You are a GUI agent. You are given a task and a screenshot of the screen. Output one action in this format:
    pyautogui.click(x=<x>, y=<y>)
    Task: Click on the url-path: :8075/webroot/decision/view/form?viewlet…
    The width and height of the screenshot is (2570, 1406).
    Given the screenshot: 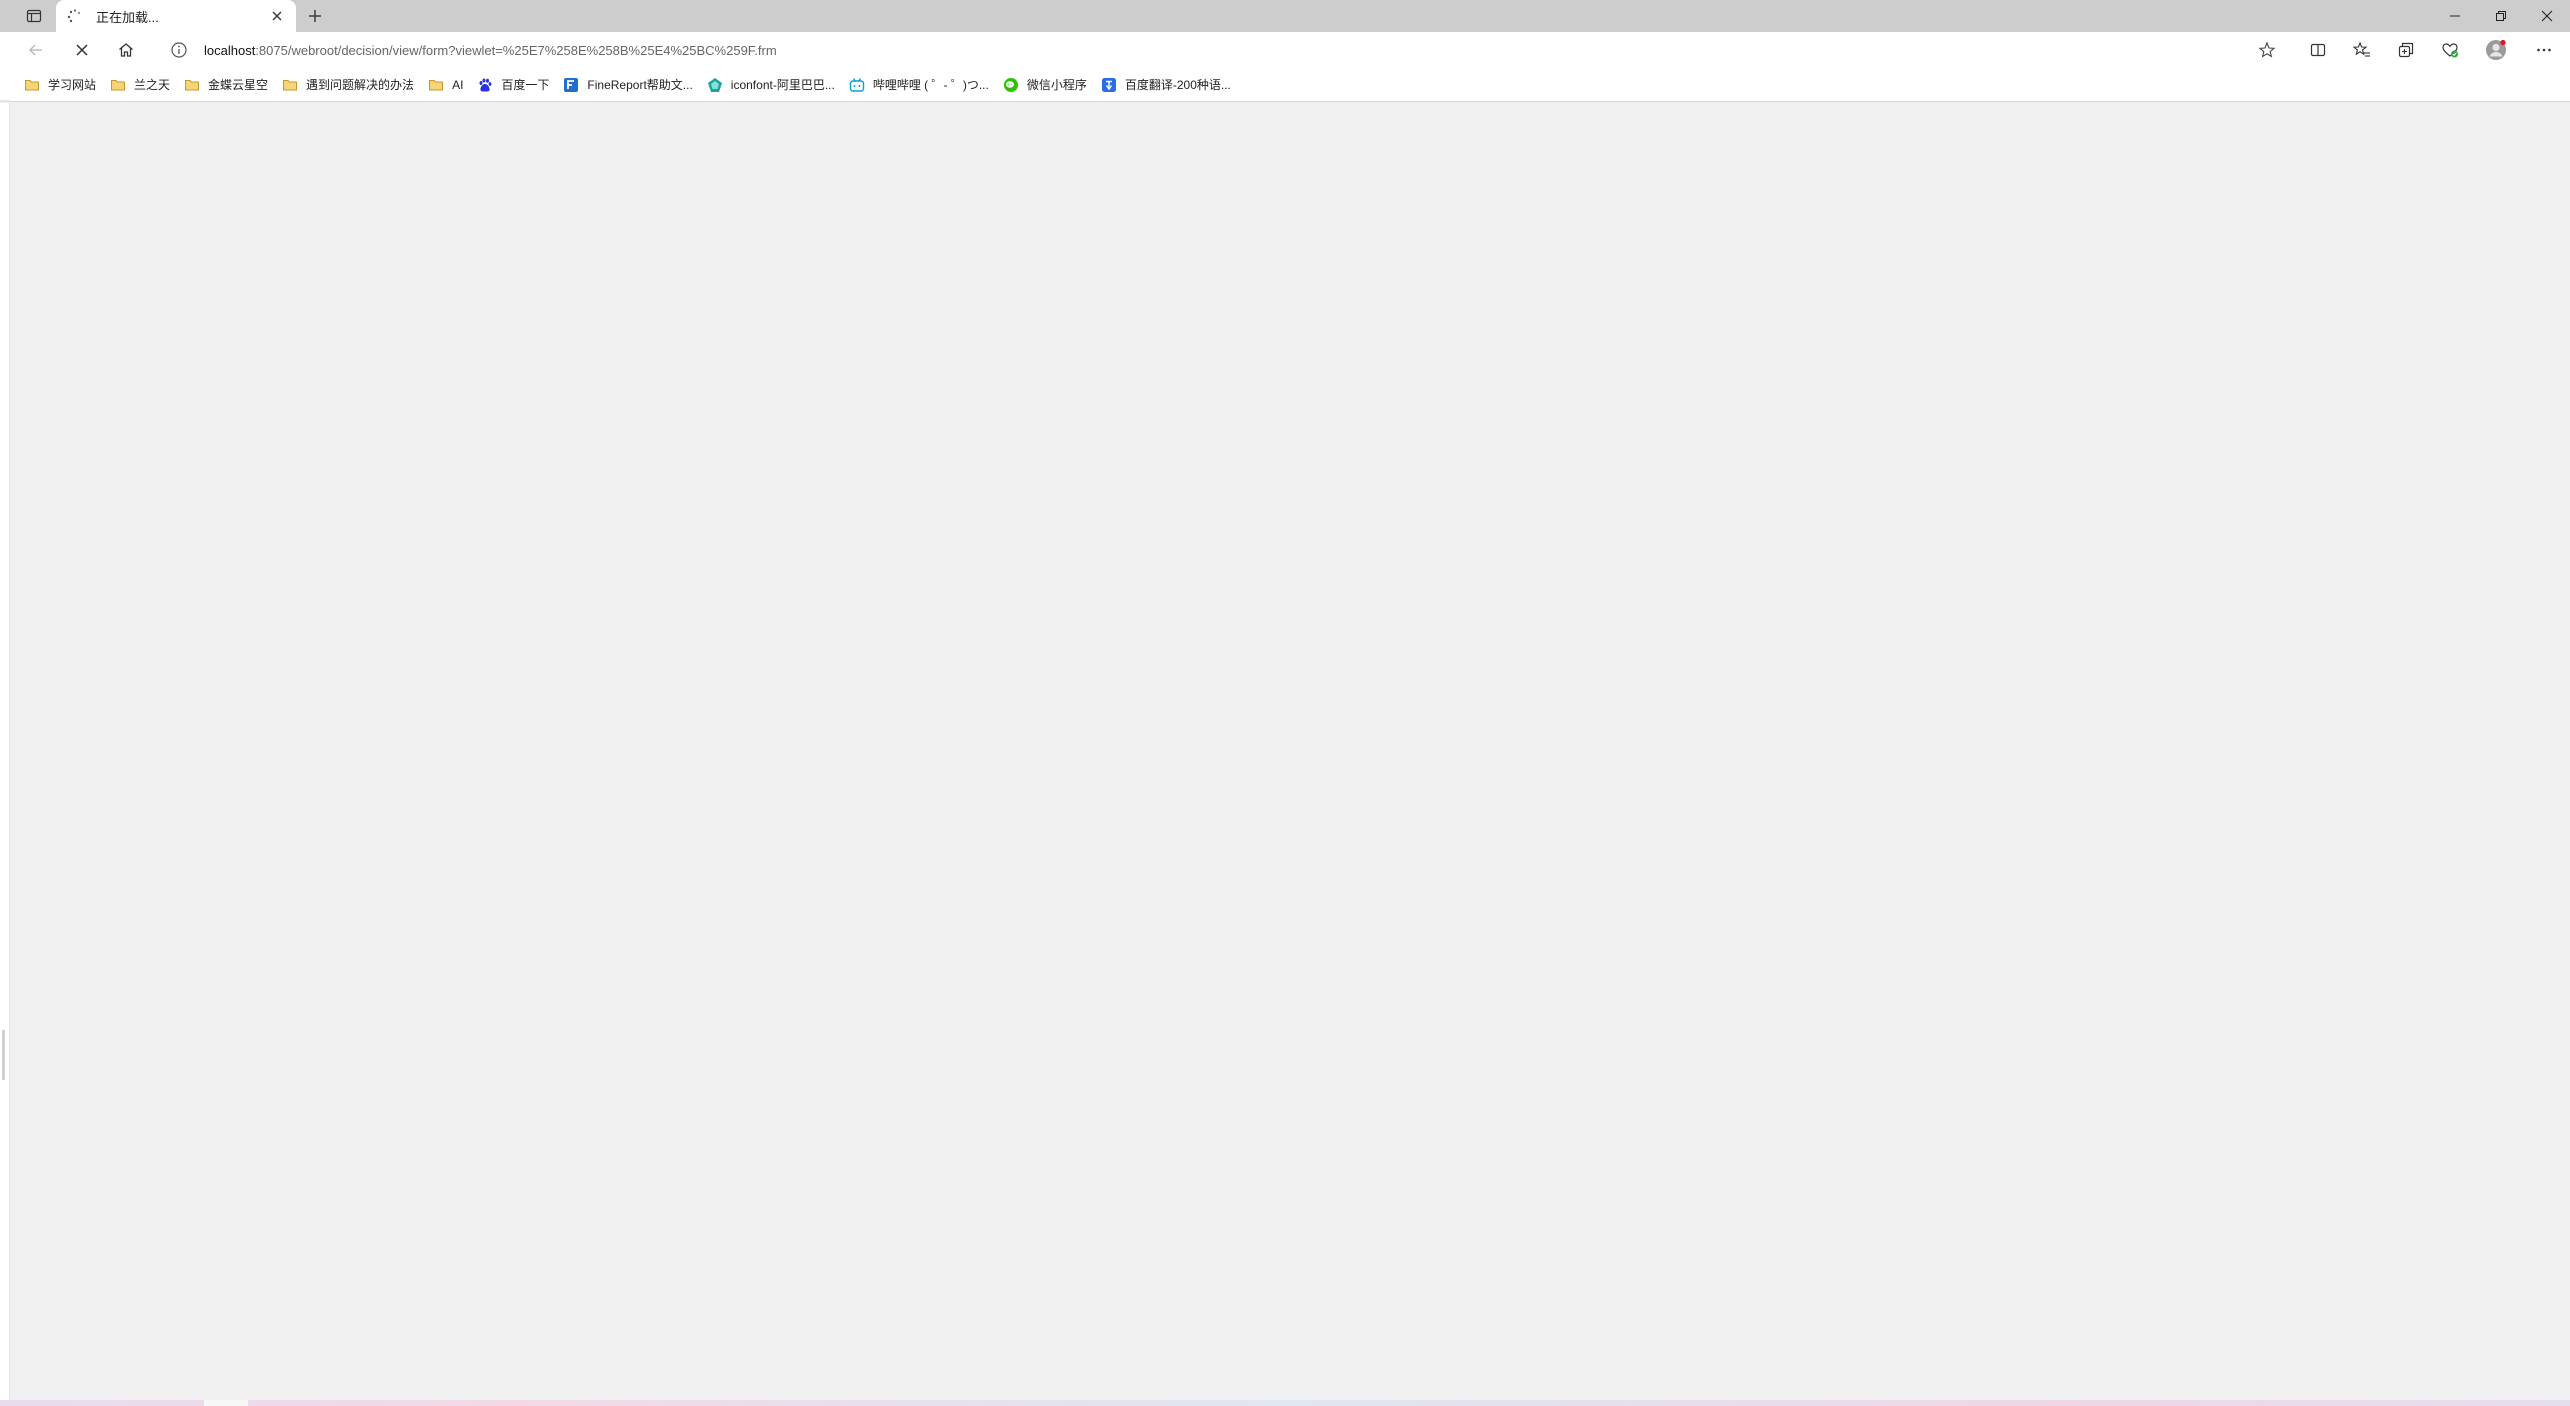 What is the action you would take?
    pyautogui.click(x=516, y=50)
    